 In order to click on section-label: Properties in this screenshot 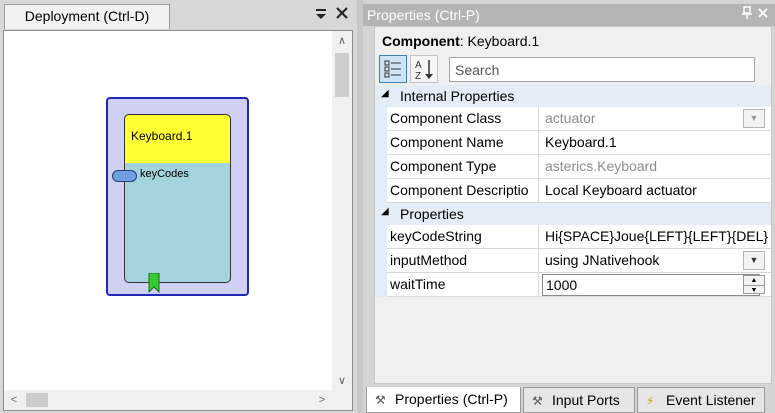, I will do `click(432, 214)`.